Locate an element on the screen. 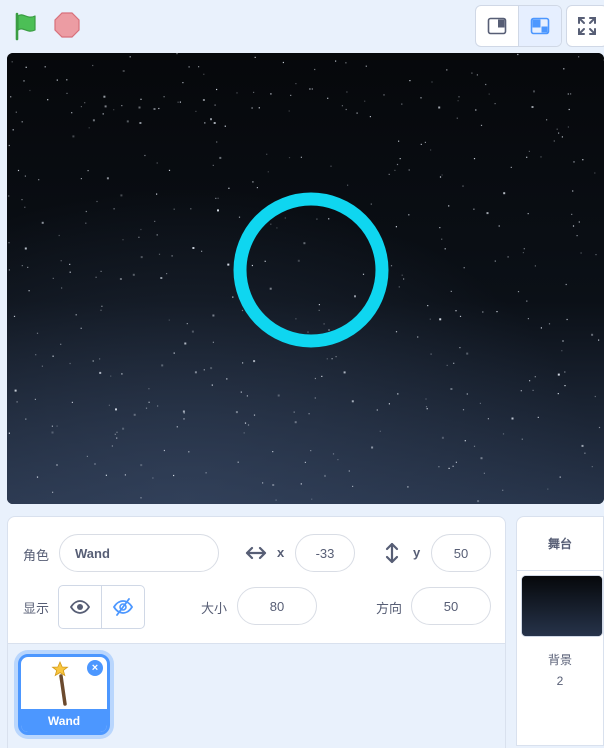  hide-sprite-button is located at coordinates (122, 607).